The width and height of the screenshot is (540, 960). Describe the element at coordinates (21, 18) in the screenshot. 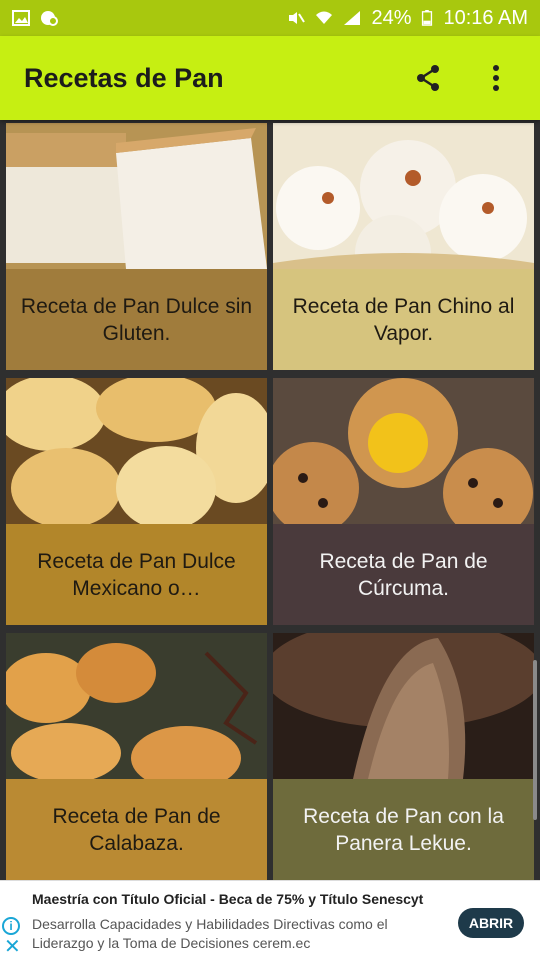

I see `image-notification-icon` at that location.